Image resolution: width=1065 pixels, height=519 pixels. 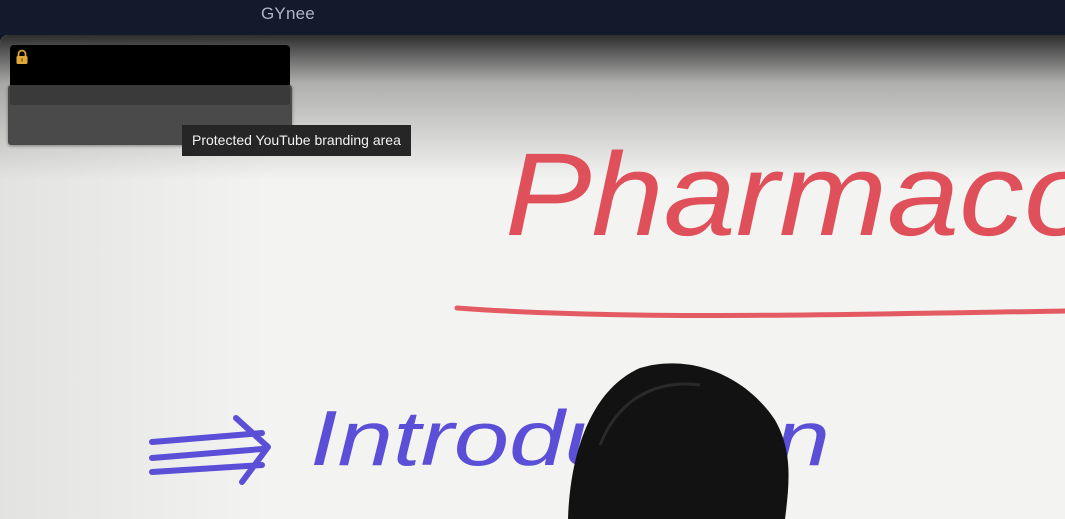 I want to click on branding-grey-strip, so click(x=150, y=95).